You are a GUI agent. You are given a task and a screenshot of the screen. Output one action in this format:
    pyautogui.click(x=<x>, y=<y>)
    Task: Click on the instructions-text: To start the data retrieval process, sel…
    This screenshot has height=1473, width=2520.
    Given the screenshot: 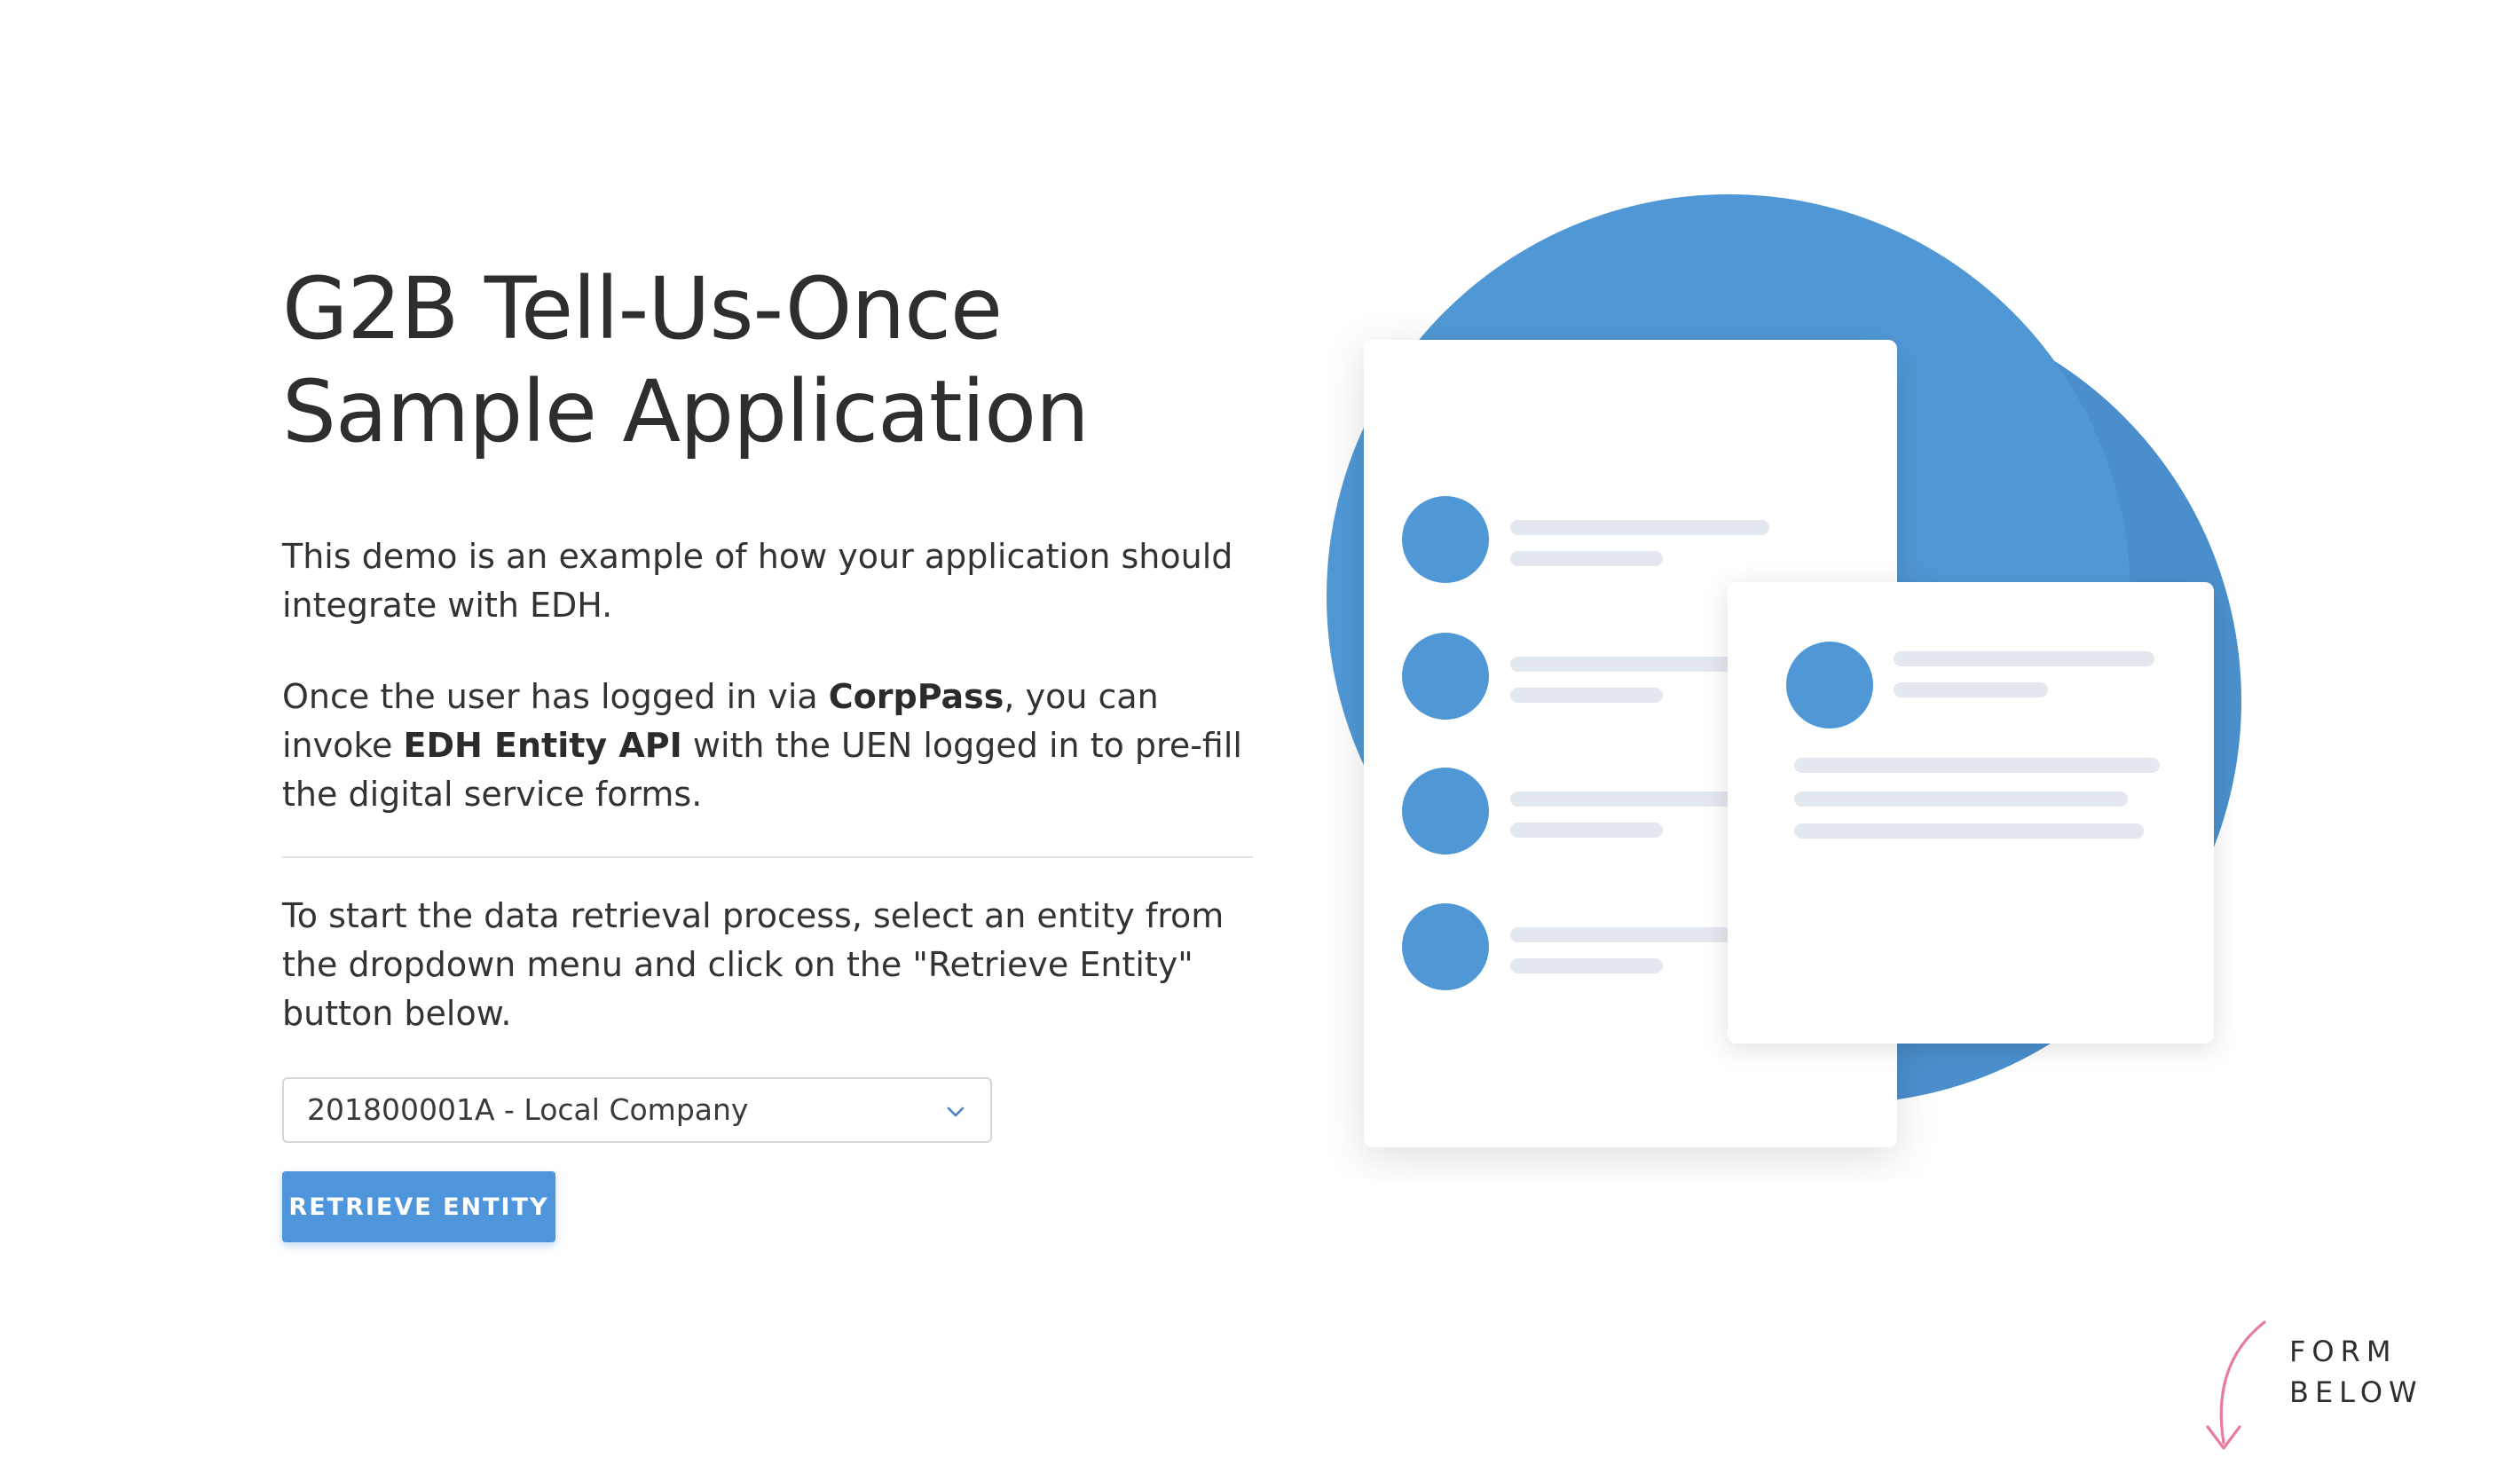 What is the action you would take?
    pyautogui.click(x=753, y=965)
    